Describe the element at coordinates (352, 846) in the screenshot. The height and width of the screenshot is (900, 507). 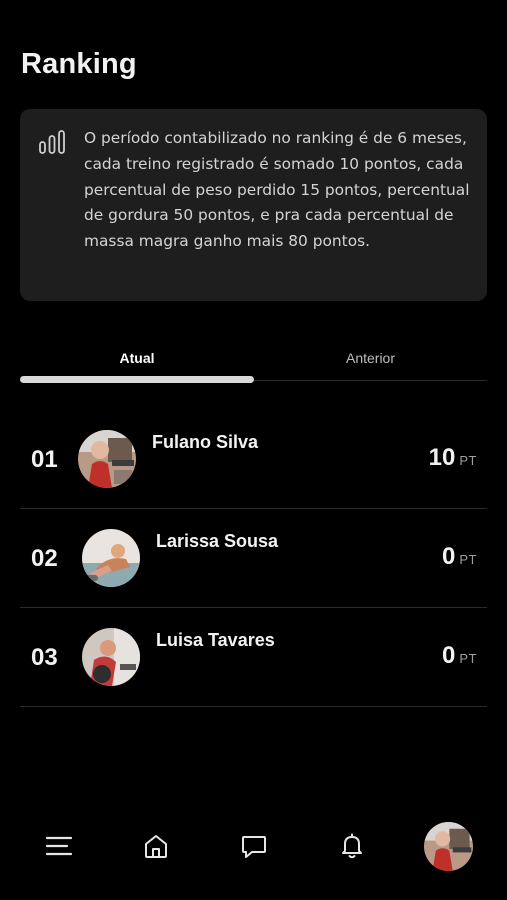
I see `bell-icon` at that location.